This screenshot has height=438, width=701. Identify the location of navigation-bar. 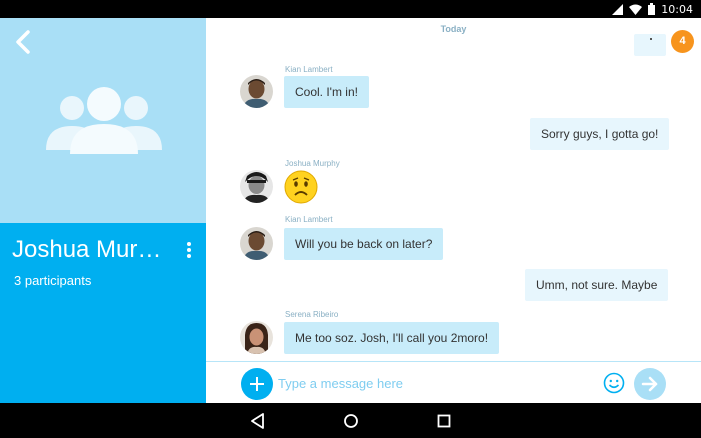
(350, 420).